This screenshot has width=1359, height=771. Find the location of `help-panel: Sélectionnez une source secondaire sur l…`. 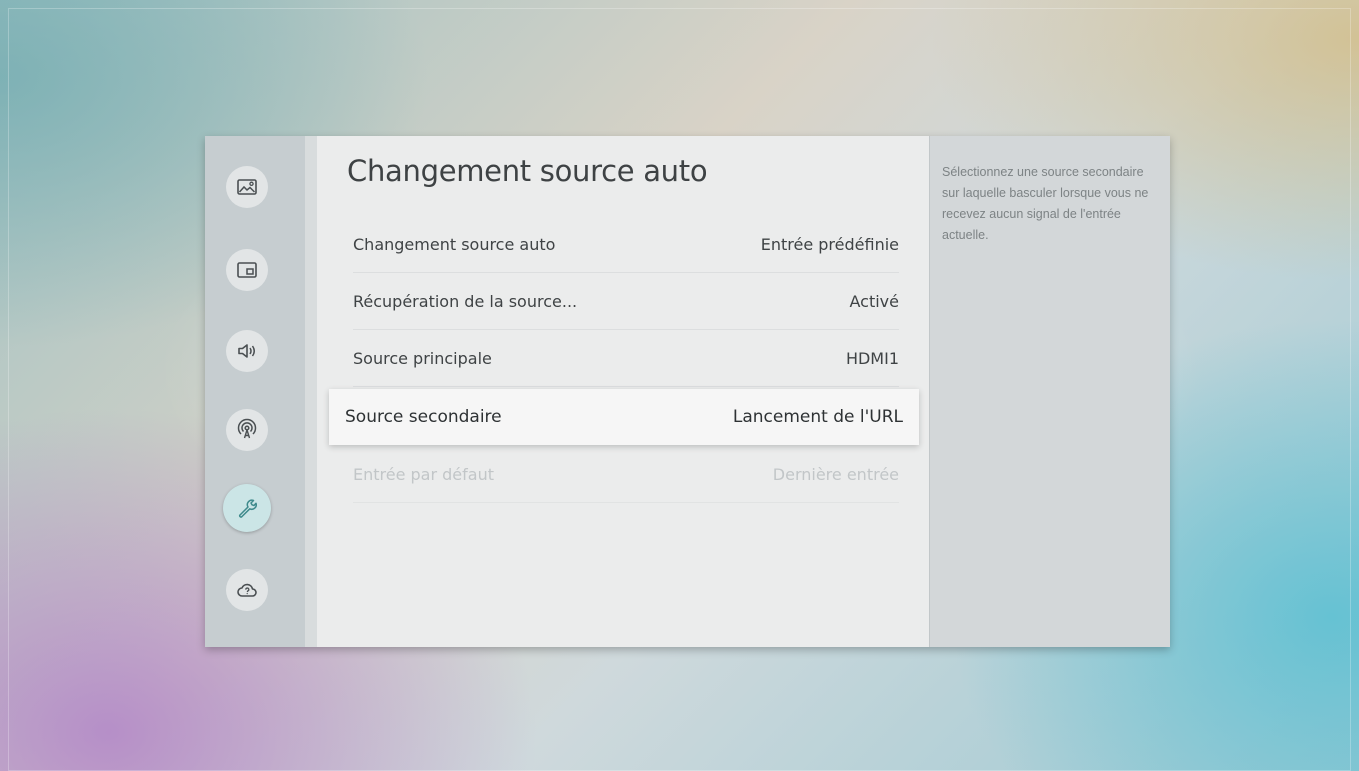

help-panel: Sélectionnez une source secondaire sur l… is located at coordinates (1049, 391).